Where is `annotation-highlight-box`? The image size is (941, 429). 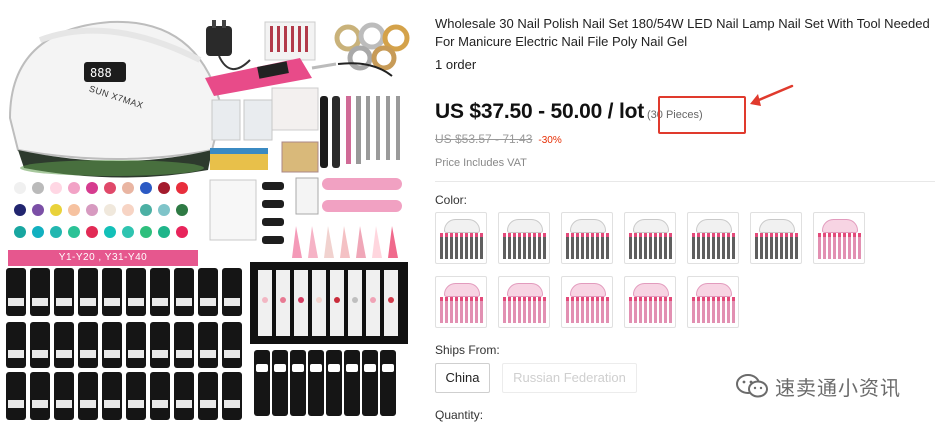 annotation-highlight-box is located at coordinates (702, 115).